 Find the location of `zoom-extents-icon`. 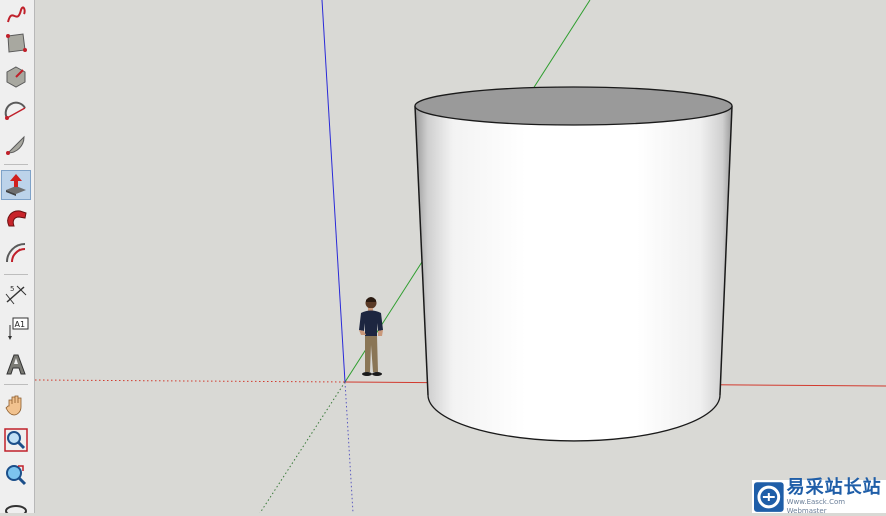

zoom-extents-icon is located at coordinates (16, 475).